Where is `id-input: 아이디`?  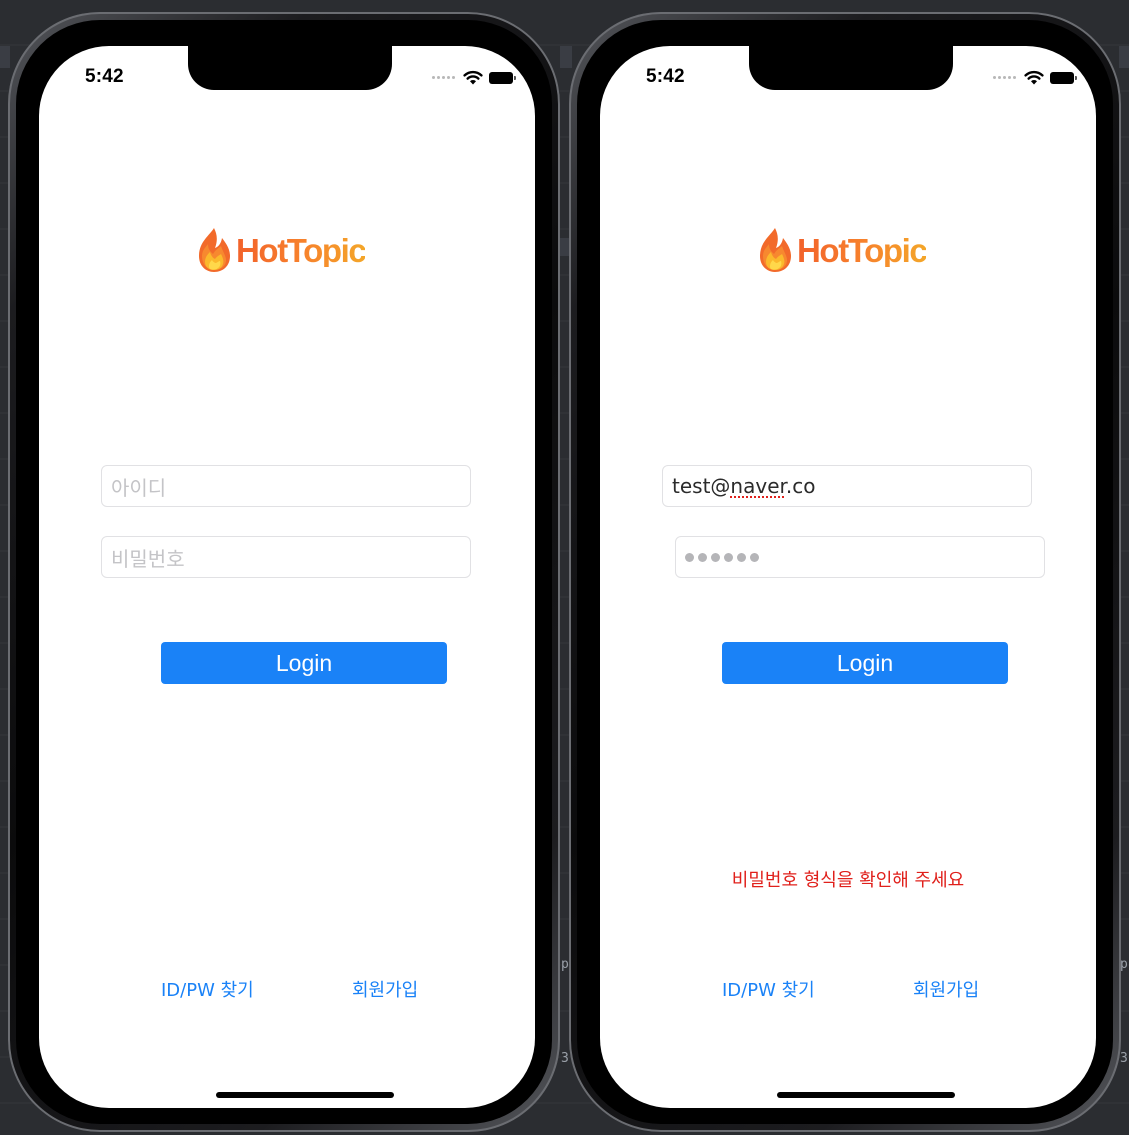 id-input: 아이디 is located at coordinates (286, 486).